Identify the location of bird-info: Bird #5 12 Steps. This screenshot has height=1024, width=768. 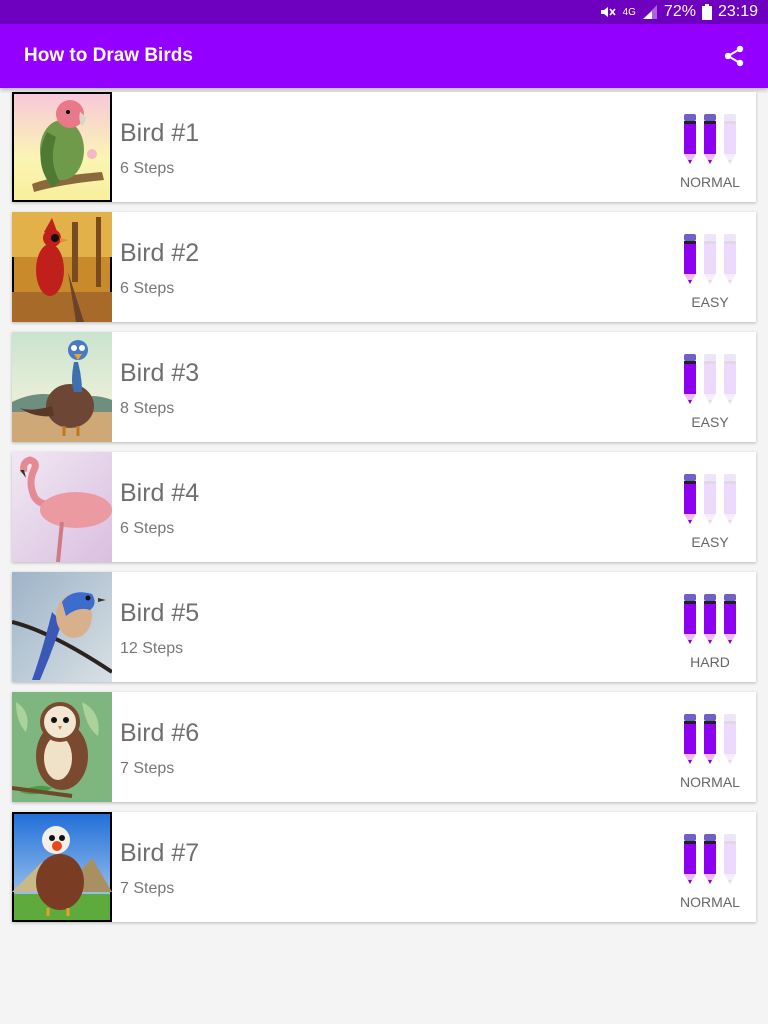
(391, 627).